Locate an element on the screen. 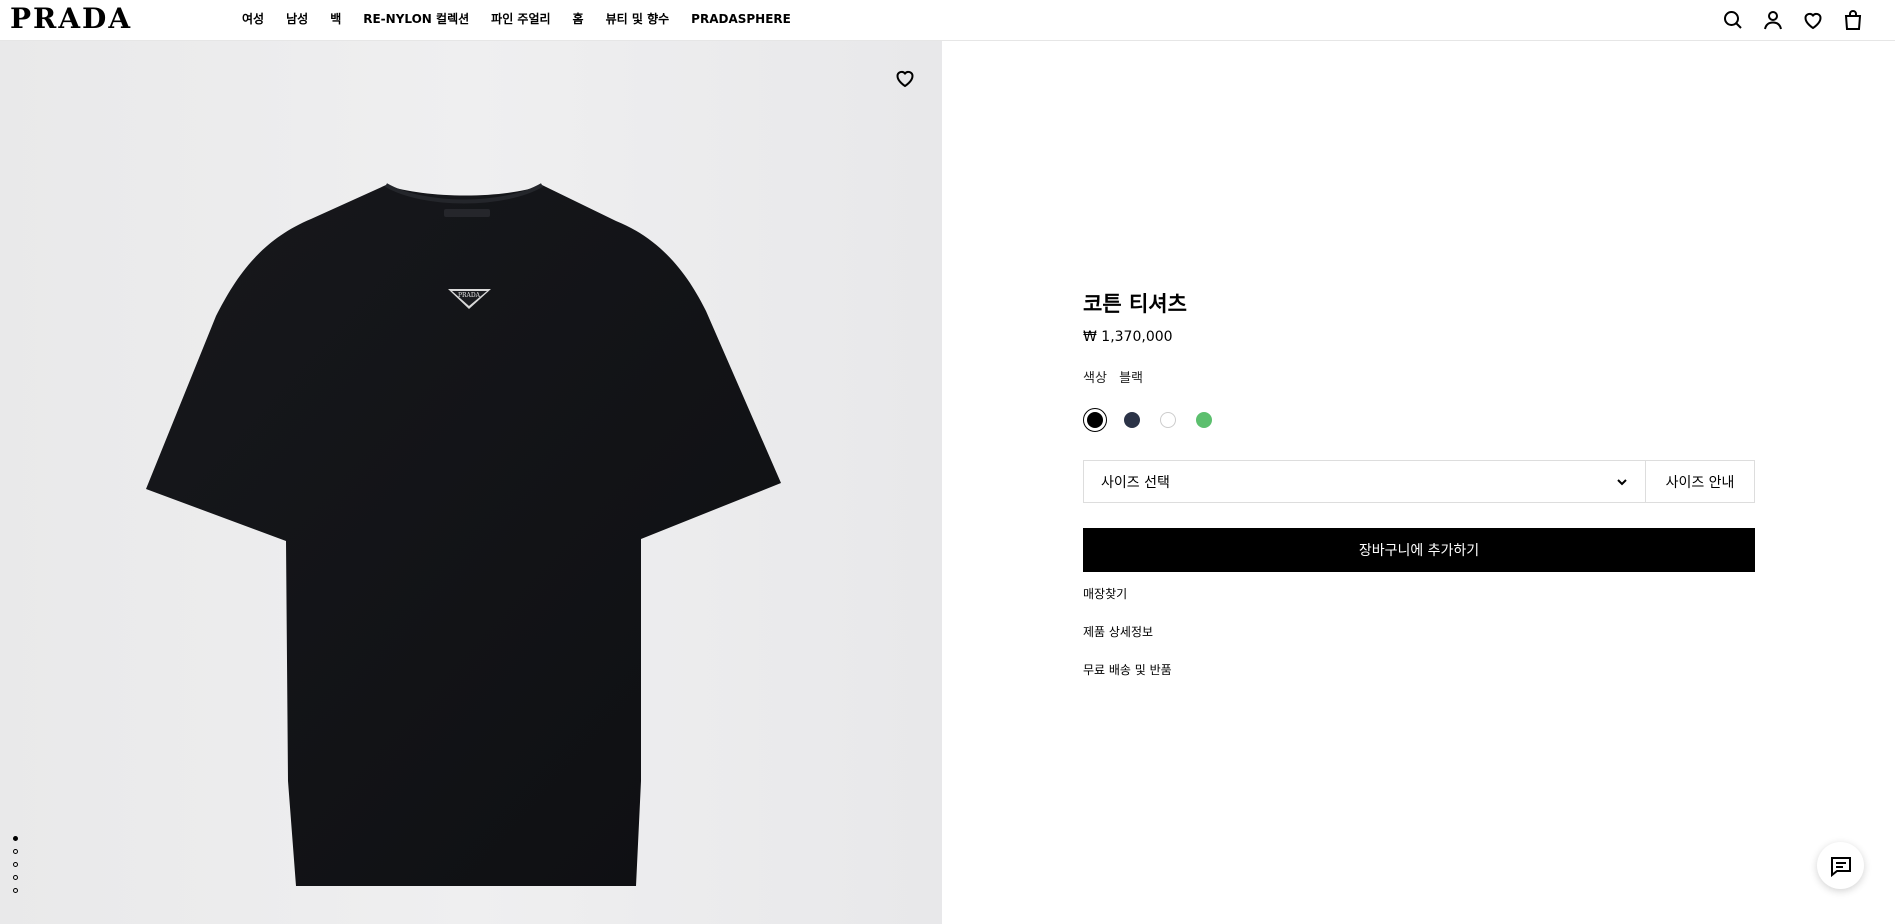  color-info: 색상 블랙 is located at coordinates (1419, 379).